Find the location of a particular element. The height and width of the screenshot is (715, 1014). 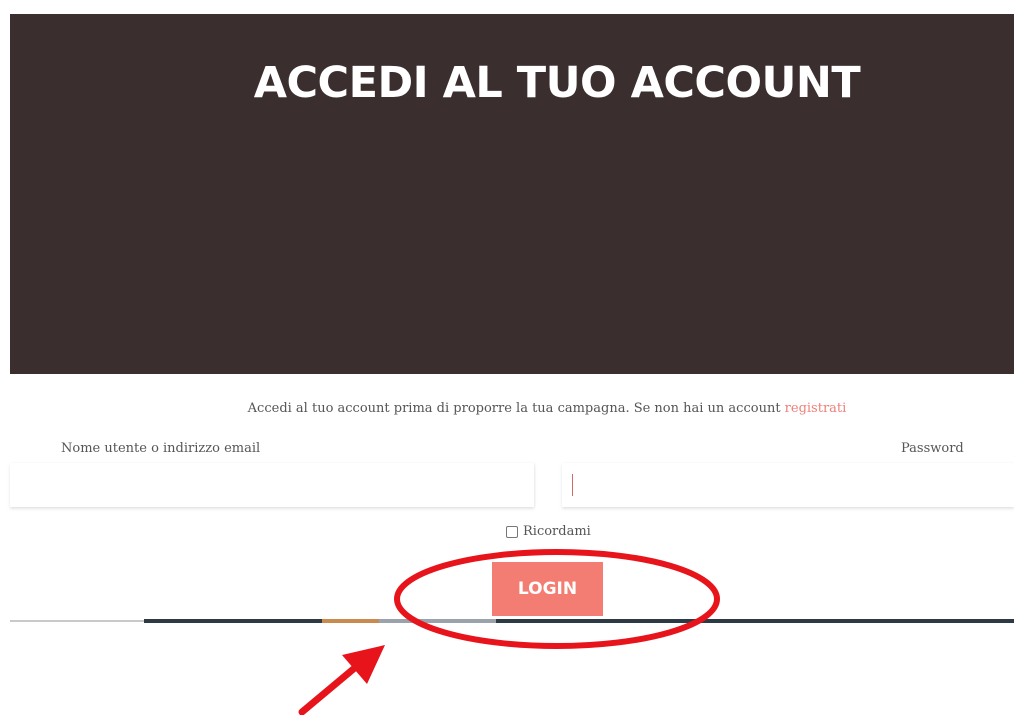

pointer-arrow is located at coordinates (341, 680).